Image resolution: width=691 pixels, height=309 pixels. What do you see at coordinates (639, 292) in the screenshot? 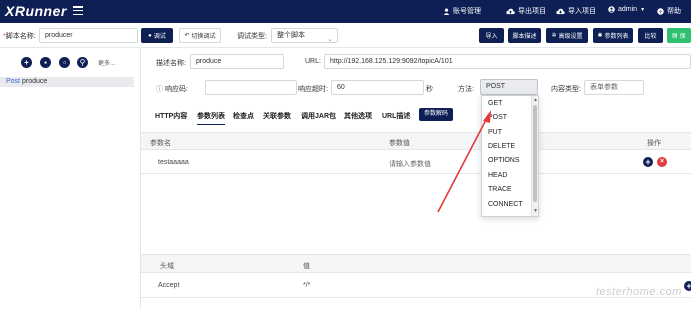
I see `watermark: testerhome.com` at bounding box center [639, 292].